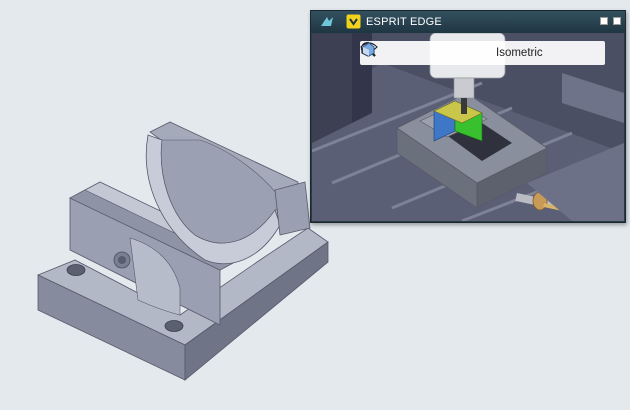 The width and height of the screenshot is (630, 410). I want to click on visibility-button, so click(467, 53).